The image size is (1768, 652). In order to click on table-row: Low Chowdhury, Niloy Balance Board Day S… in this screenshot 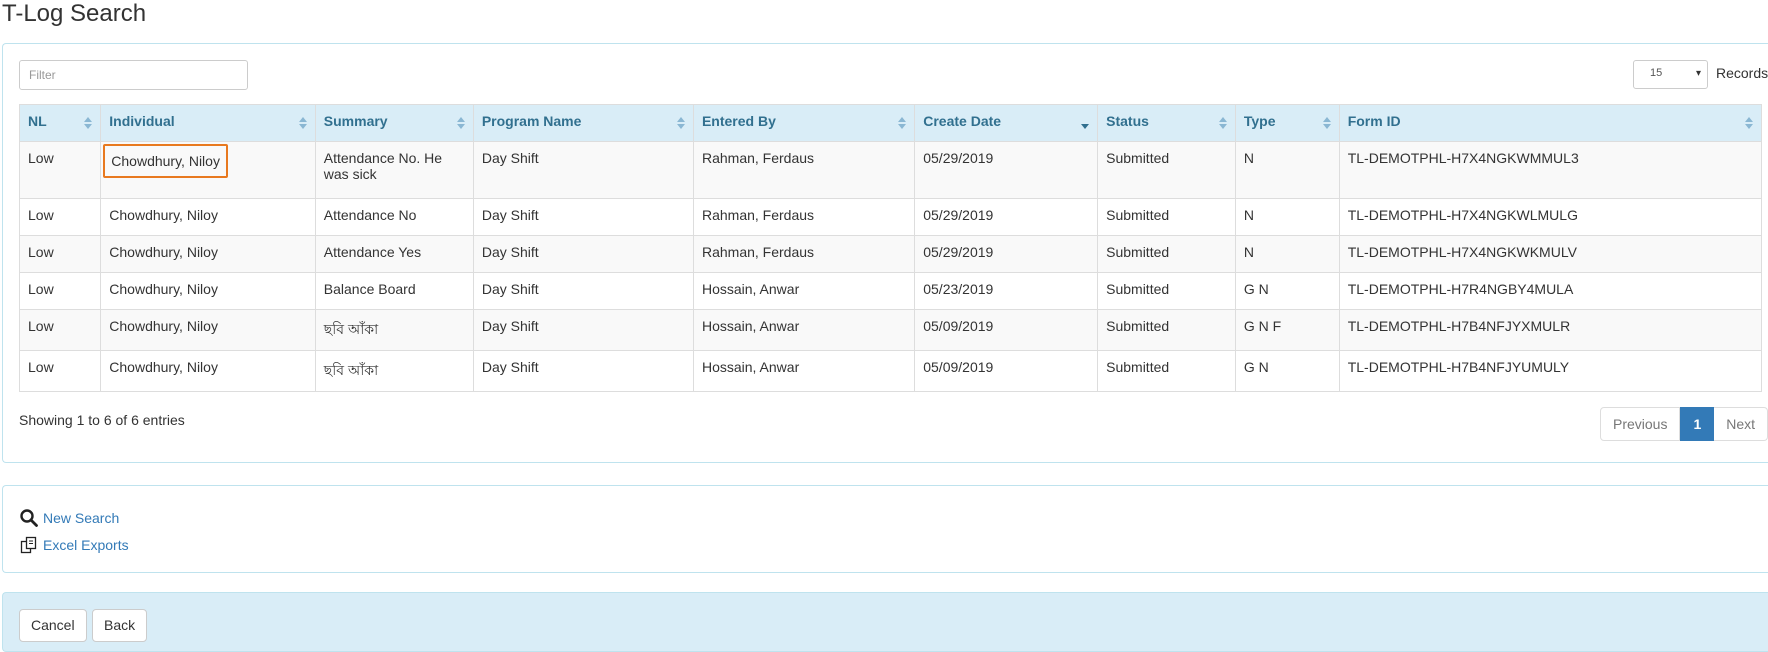, I will do `click(890, 291)`.